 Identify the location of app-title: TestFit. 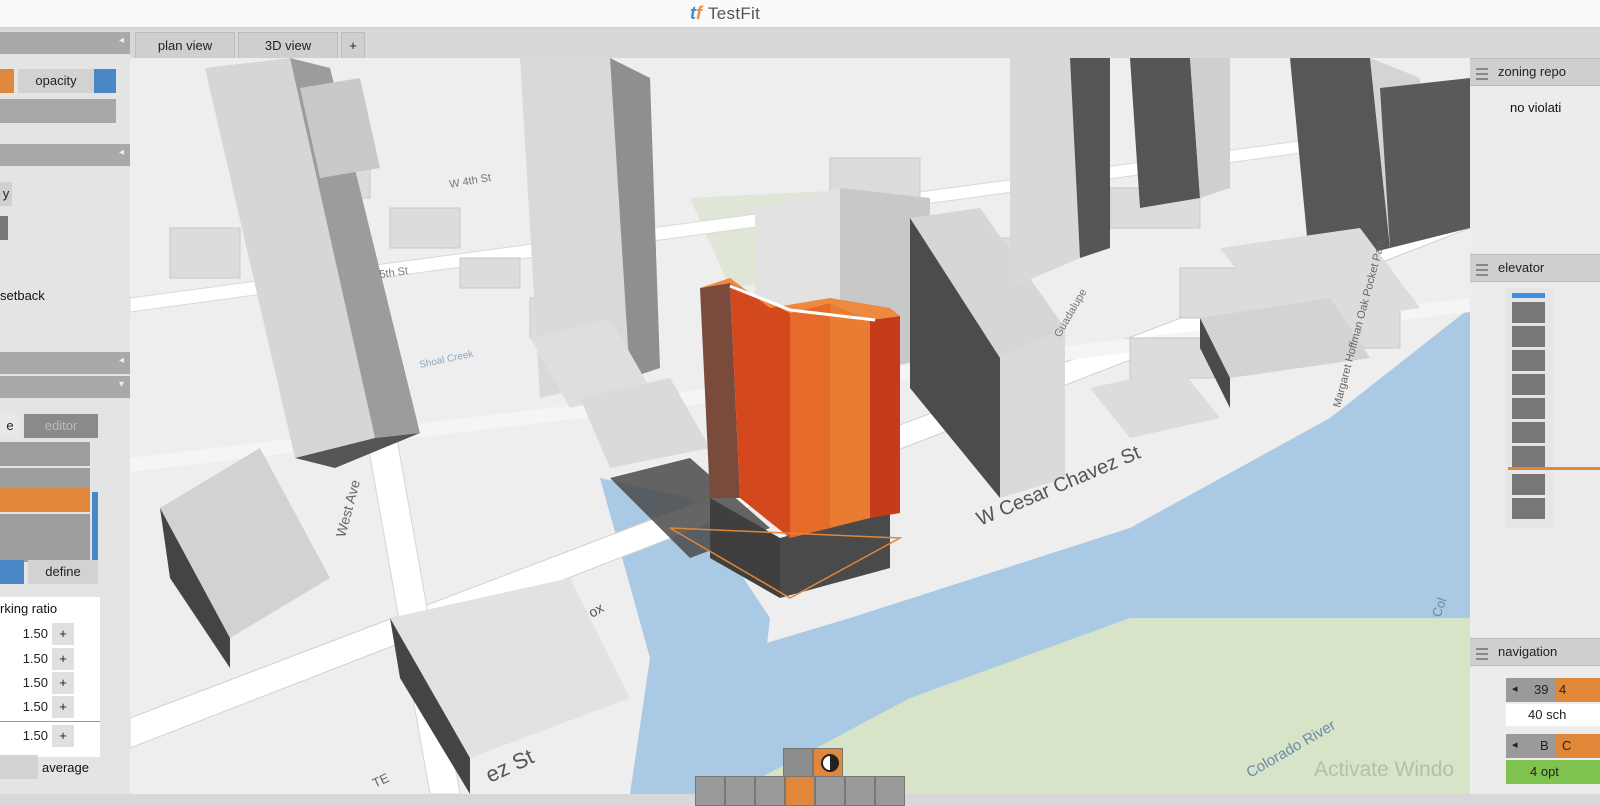
(734, 13).